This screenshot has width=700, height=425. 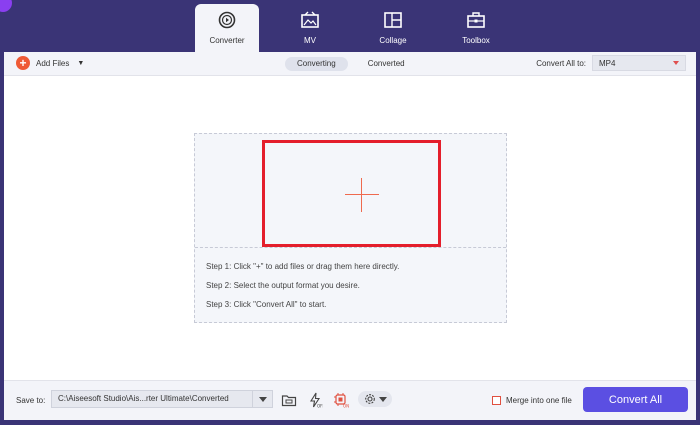 What do you see at coordinates (53, 63) in the screenshot?
I see `add-files-label: Add Files` at bounding box center [53, 63].